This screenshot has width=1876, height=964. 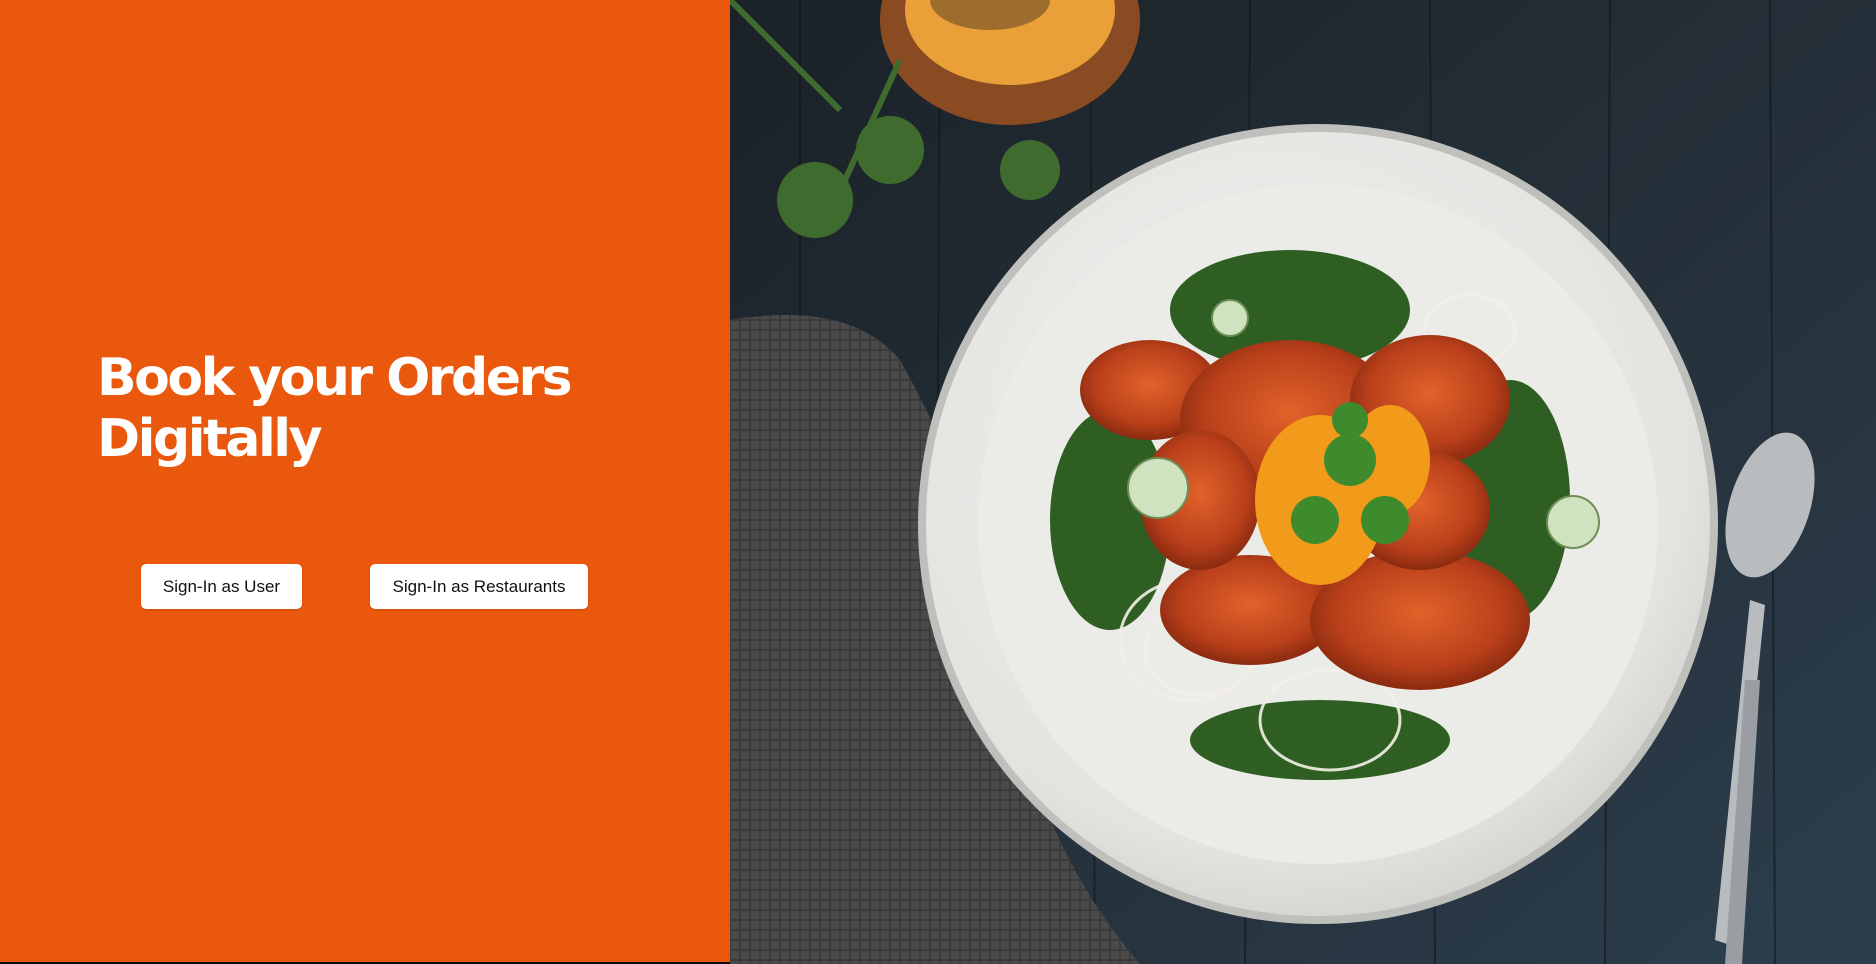 What do you see at coordinates (377, 409) in the screenshot?
I see `hero-headline: Book your Orders Digitally` at bounding box center [377, 409].